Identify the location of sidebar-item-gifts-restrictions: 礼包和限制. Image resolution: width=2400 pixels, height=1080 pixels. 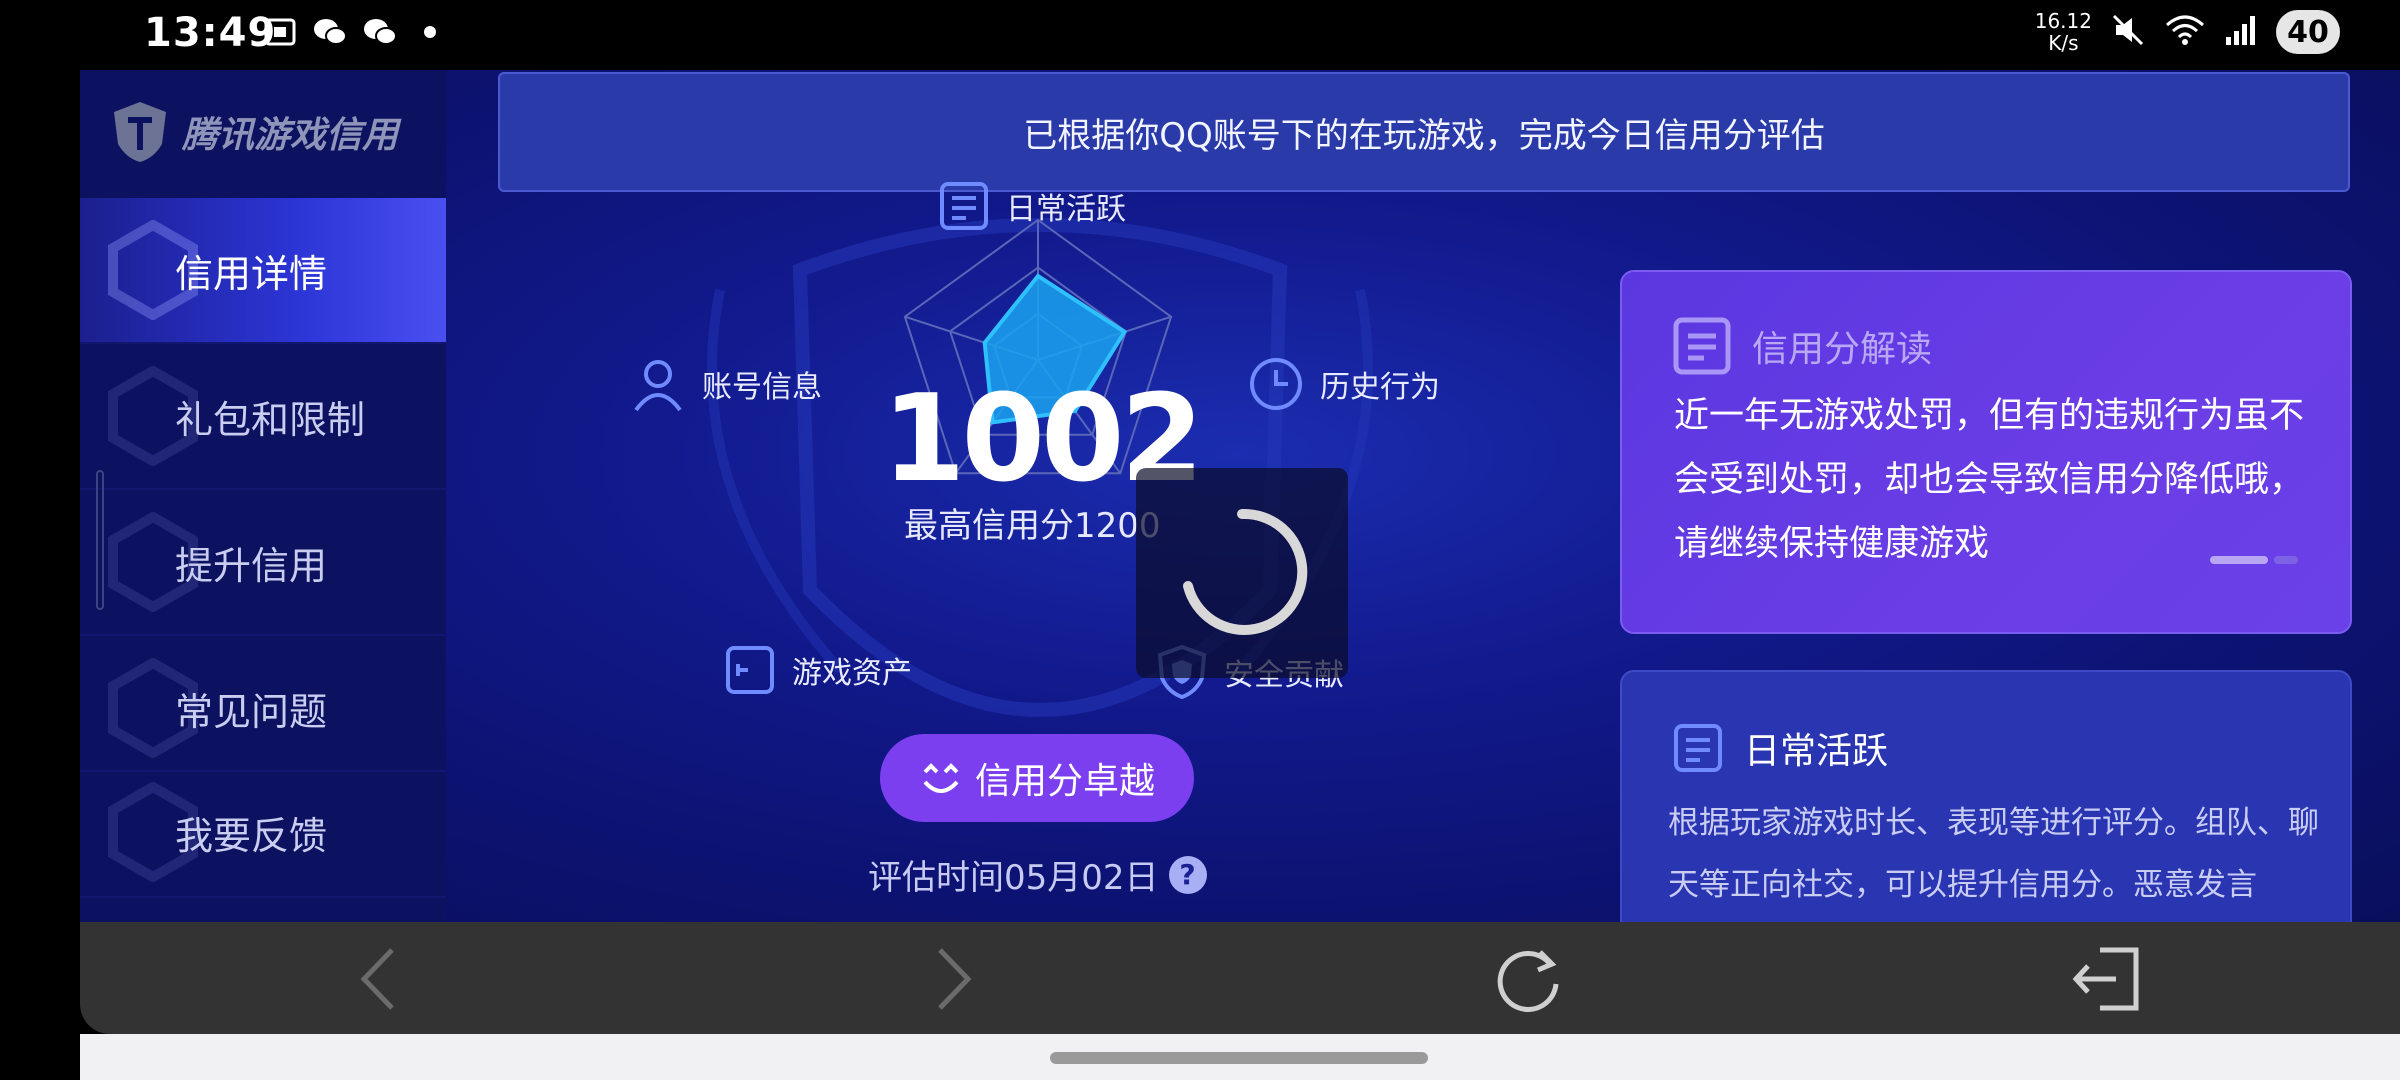
(263, 416).